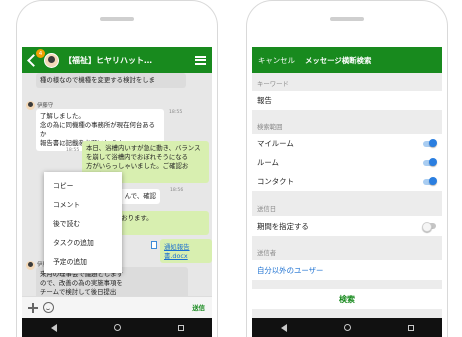  Describe the element at coordinates (275, 143) in the screenshot. I see `scope-label: マイルーム` at that location.